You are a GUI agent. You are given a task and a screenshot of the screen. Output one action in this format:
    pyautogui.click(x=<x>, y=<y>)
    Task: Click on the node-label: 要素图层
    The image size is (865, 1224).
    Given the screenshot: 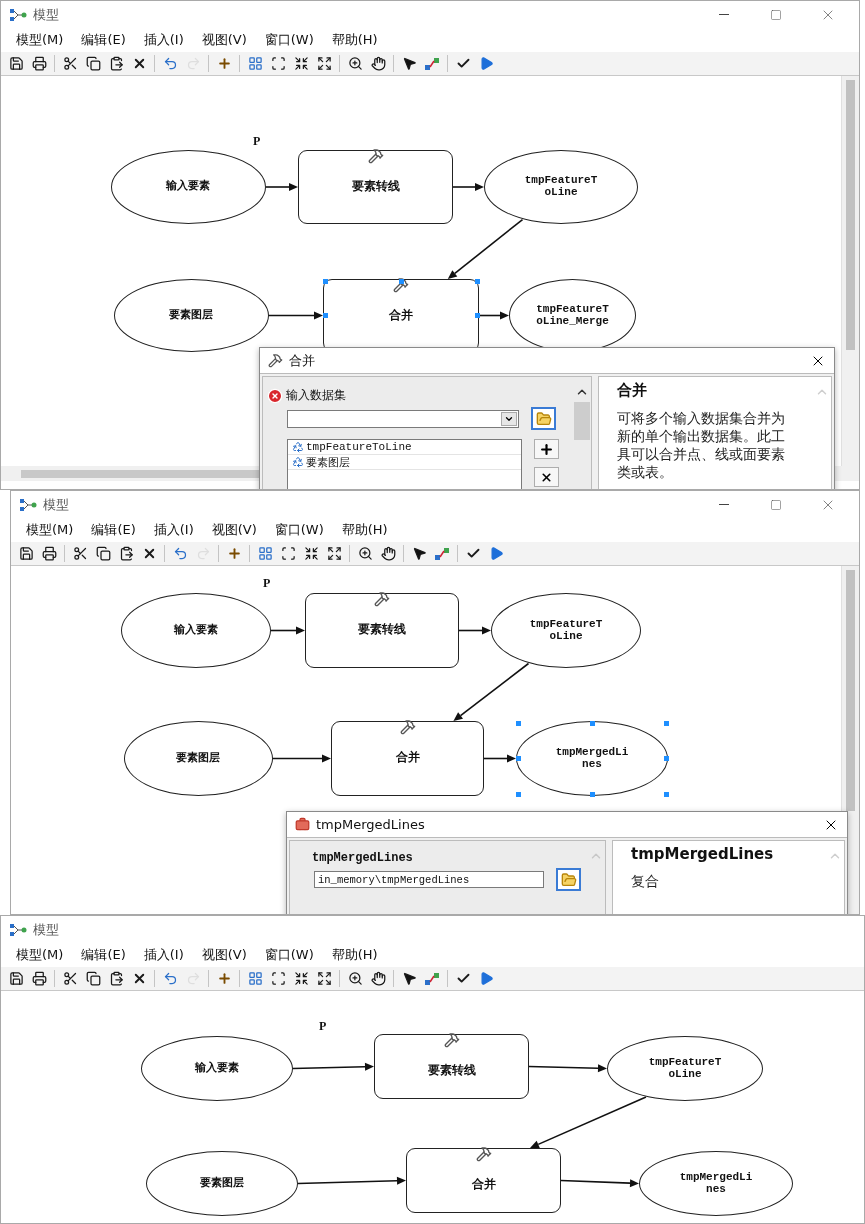 What is the action you would take?
    pyautogui.click(x=222, y=1183)
    